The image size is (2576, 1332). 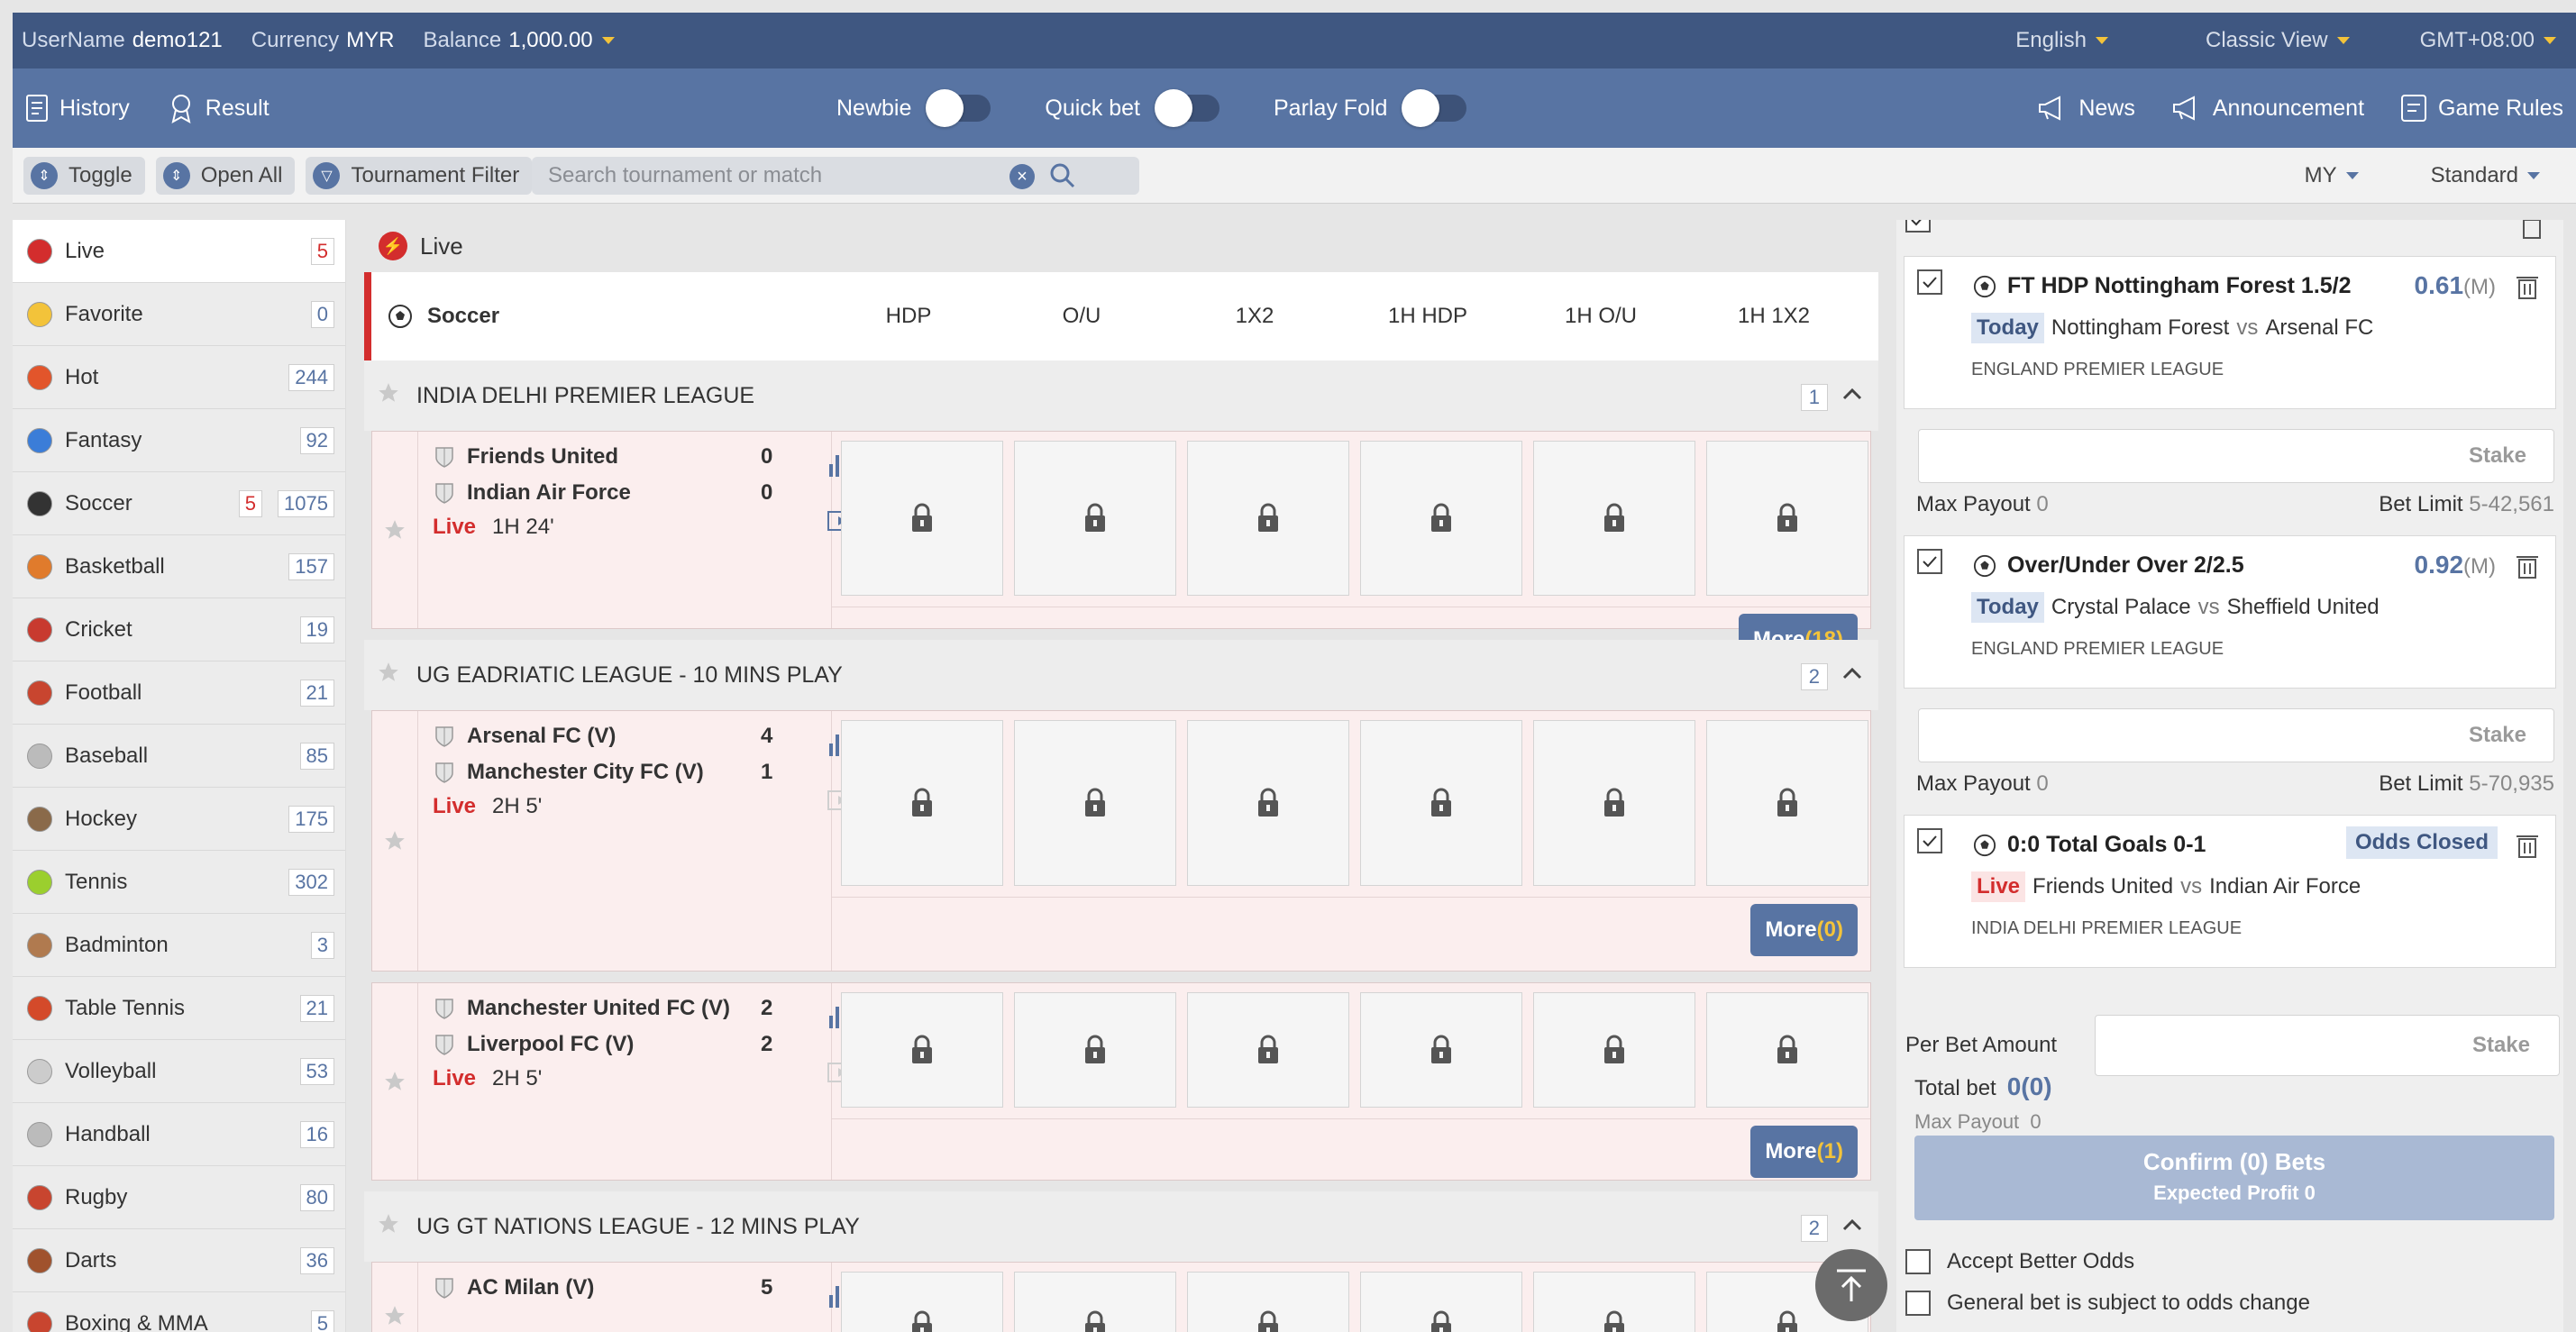 I want to click on sidebar-item-darts: Darts 36, so click(x=179, y=1260).